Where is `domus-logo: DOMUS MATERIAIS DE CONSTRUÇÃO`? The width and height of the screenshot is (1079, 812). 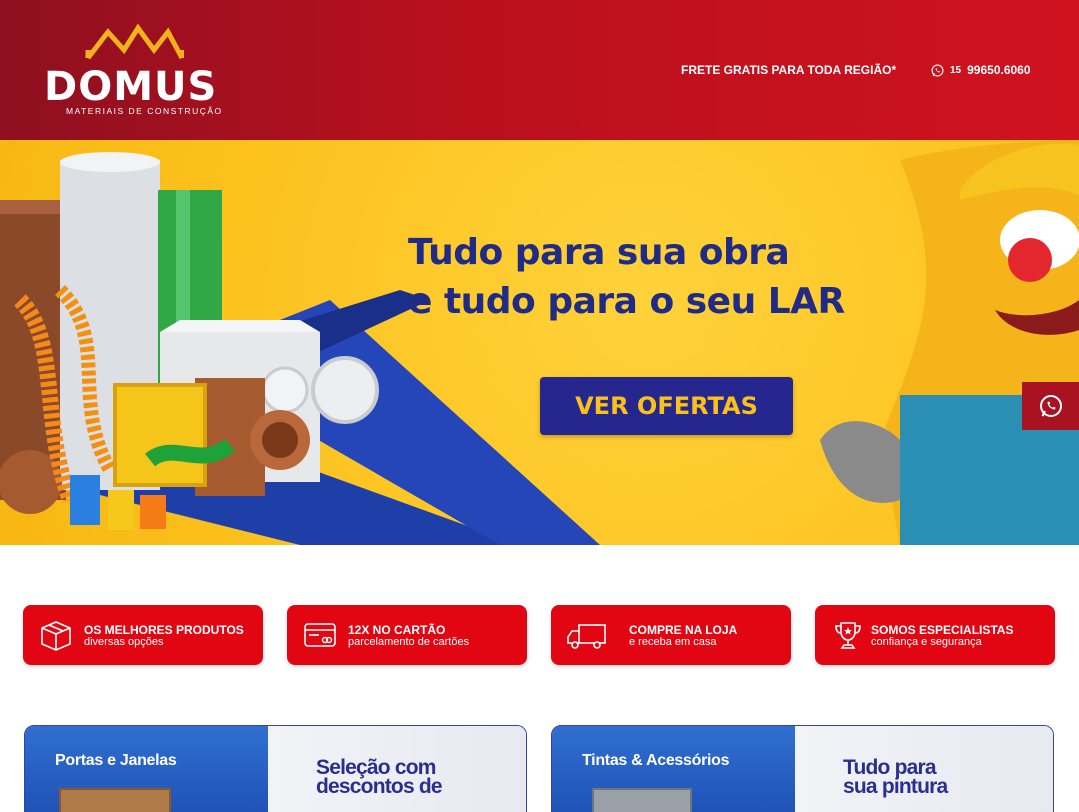 domus-logo: DOMUS MATERIAIS DE CONSTRUÇÃO is located at coordinates (137, 71).